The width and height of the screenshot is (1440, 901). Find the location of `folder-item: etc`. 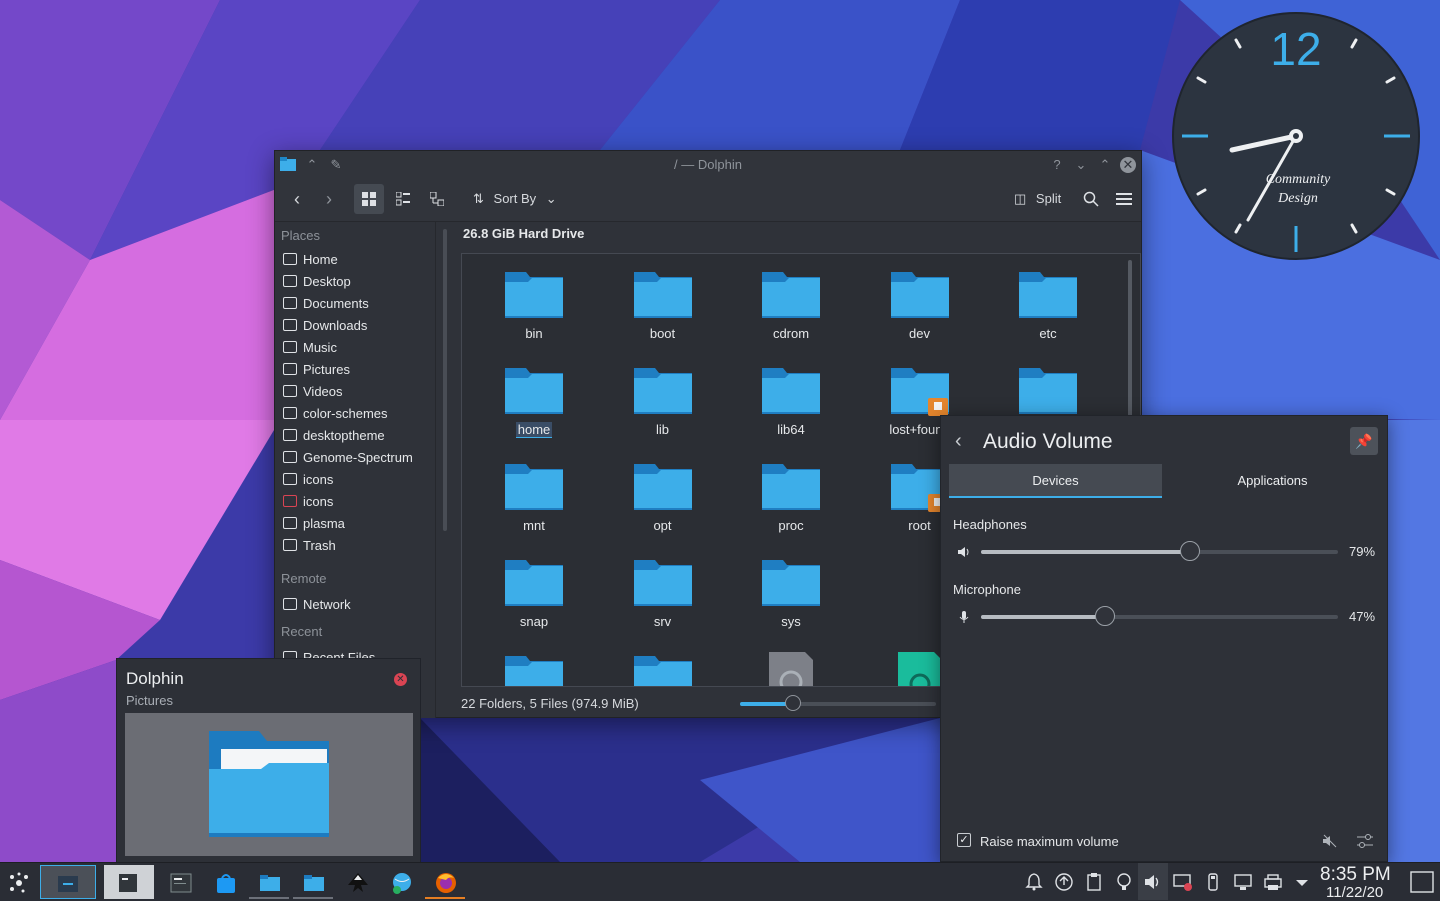

folder-item: etc is located at coordinates (1048, 305).